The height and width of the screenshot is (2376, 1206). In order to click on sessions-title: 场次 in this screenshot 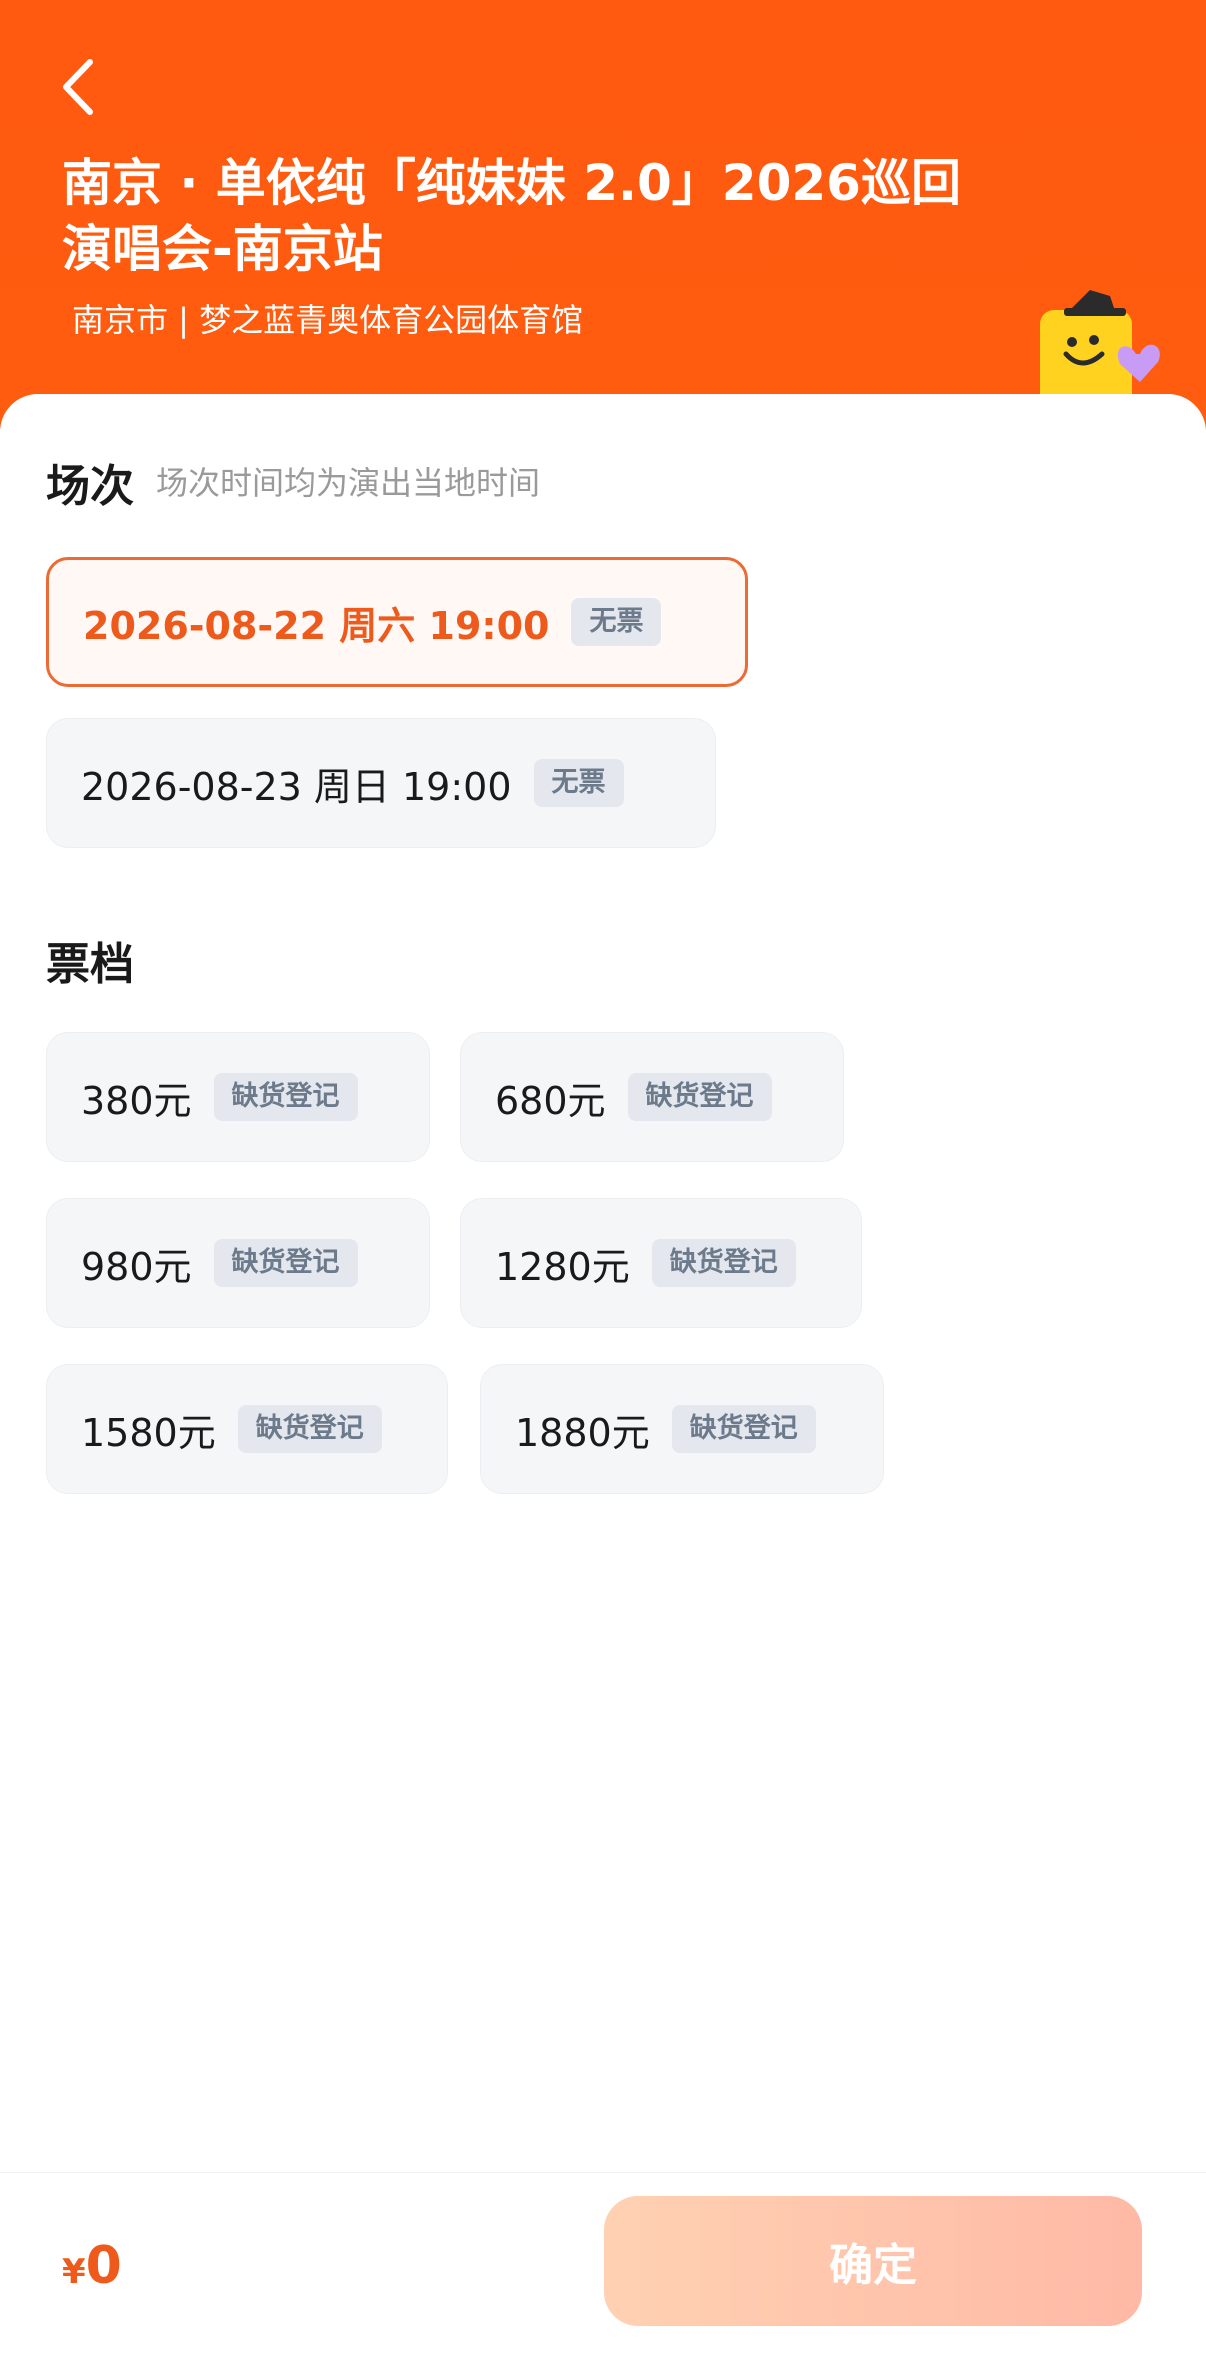, I will do `click(90, 486)`.